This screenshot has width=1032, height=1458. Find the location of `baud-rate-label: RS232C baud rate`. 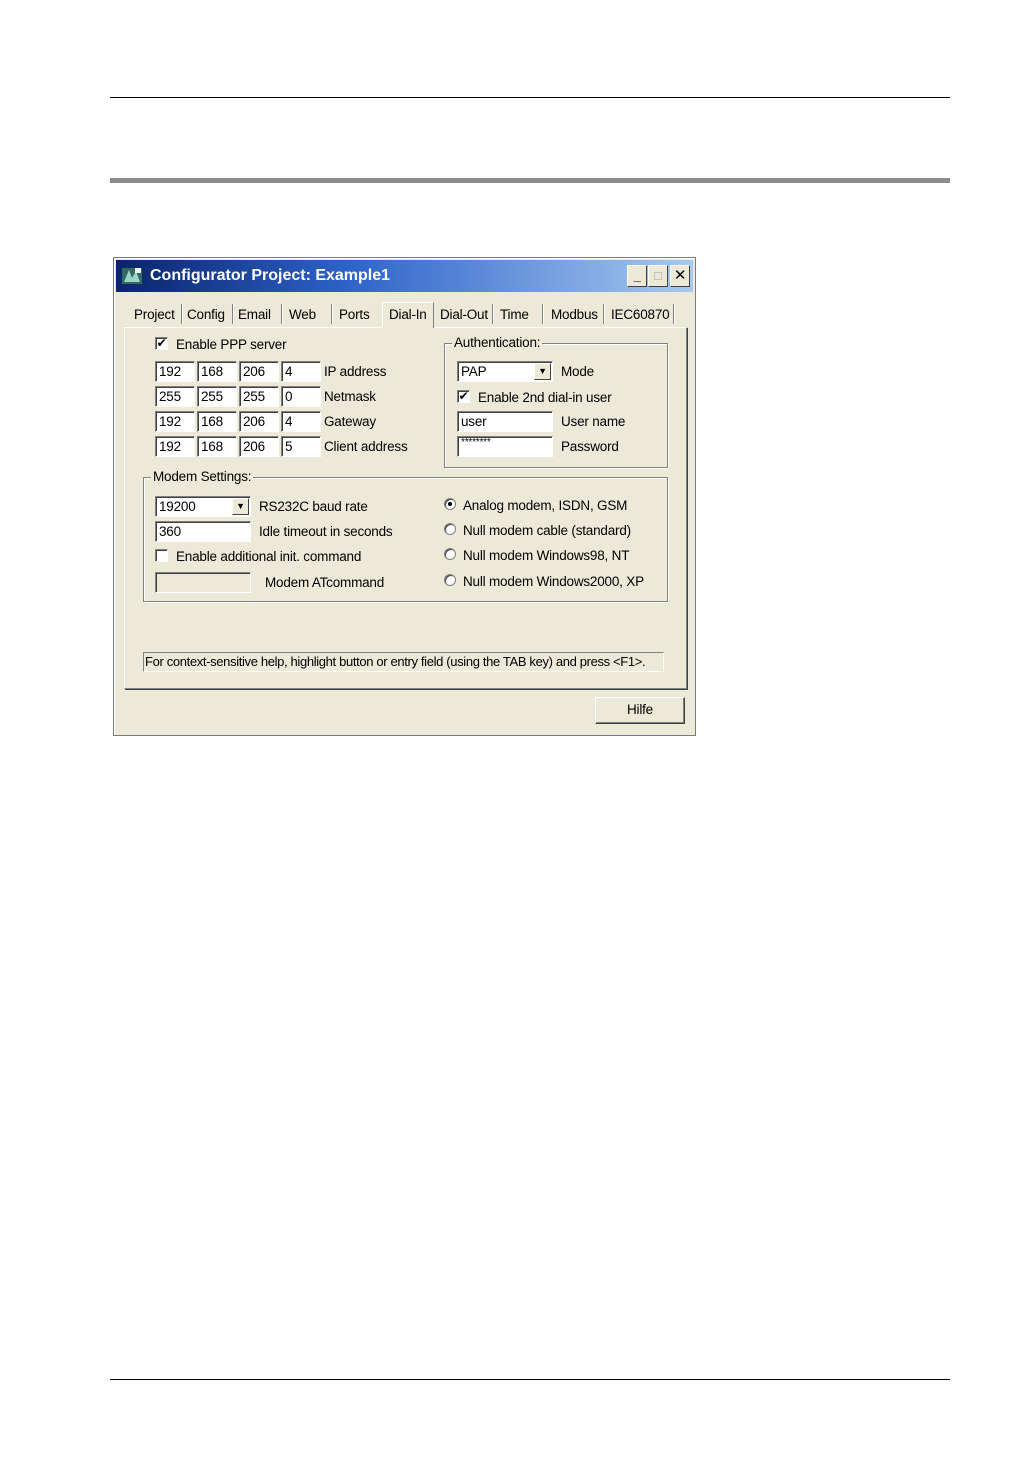

baud-rate-label: RS232C baud rate is located at coordinates (313, 506).